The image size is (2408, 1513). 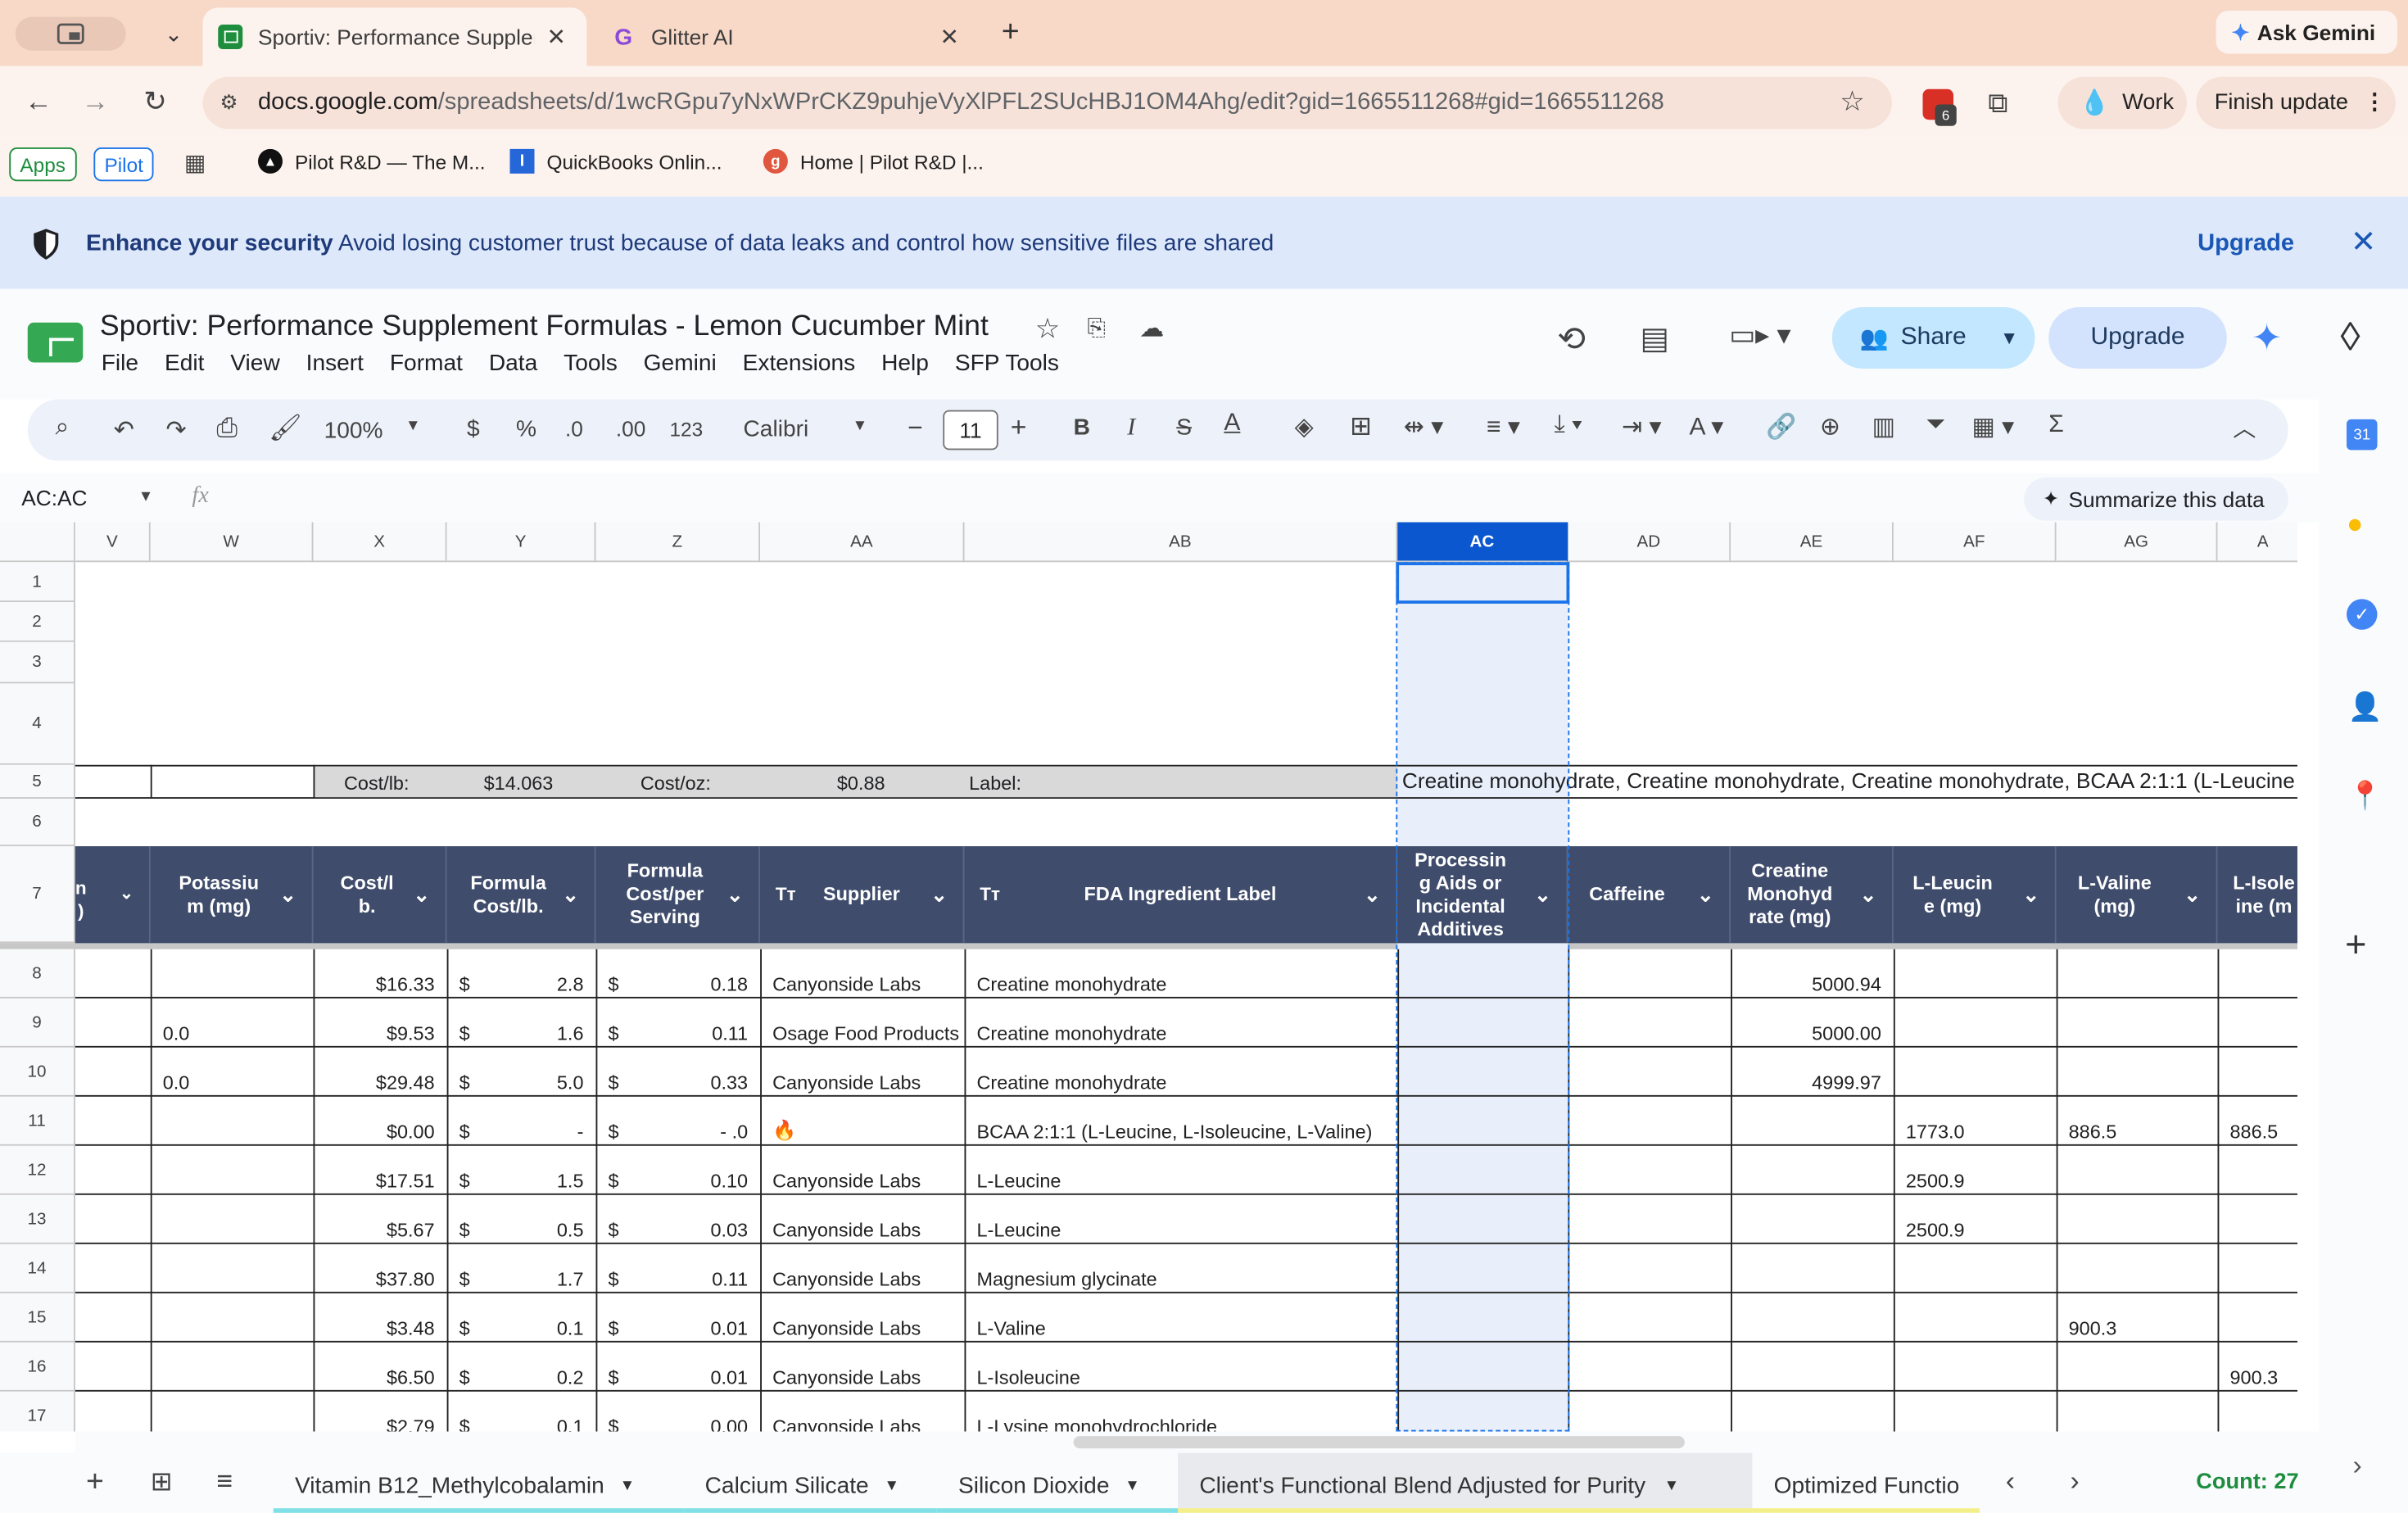 I want to click on cell-formula-cost-serving: $0.00, so click(x=678, y=1412).